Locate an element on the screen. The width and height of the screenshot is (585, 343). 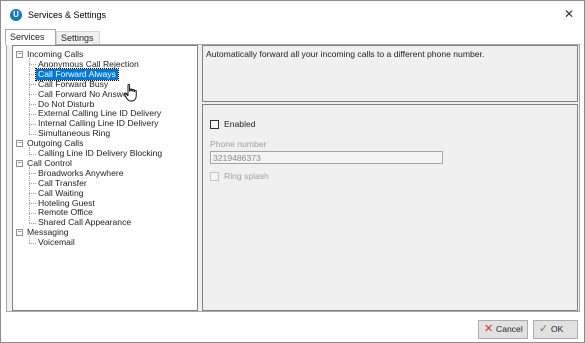
ring-splash-label: Ring splash is located at coordinates (246, 176).